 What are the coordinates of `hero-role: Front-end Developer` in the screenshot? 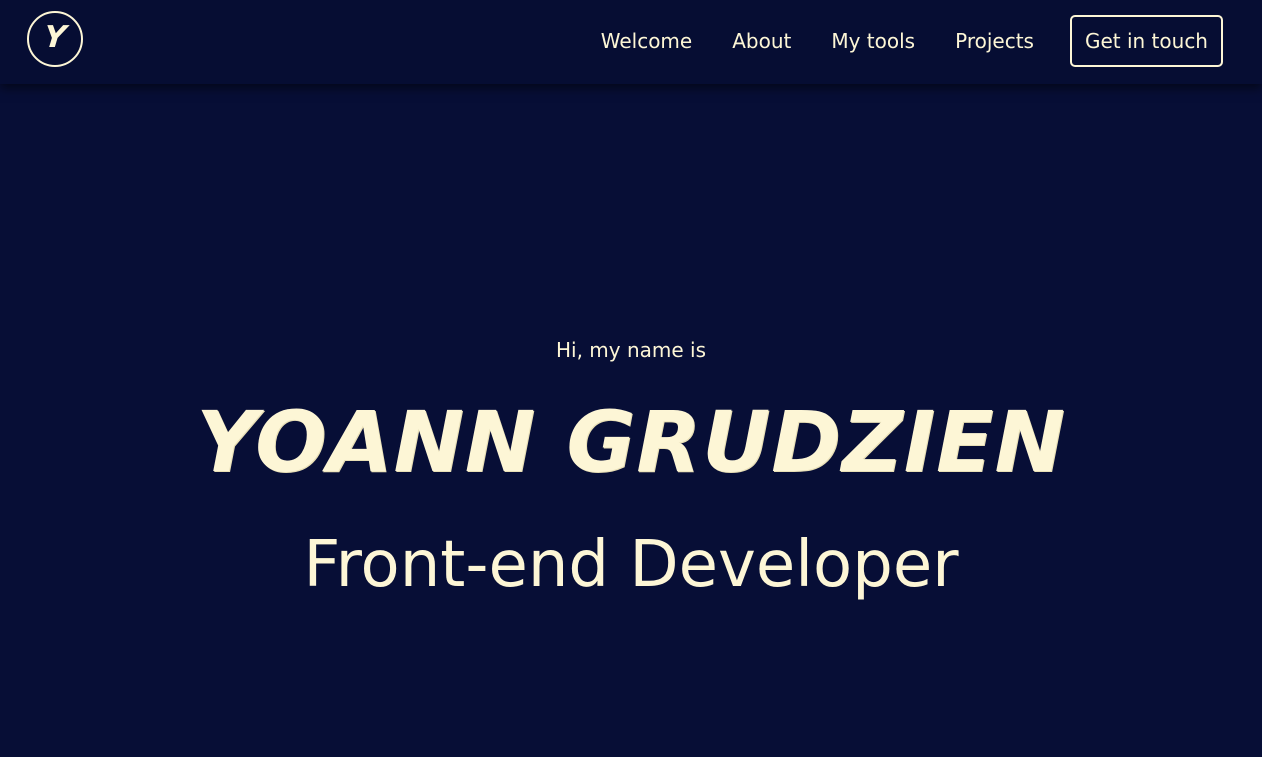 It's located at (631, 565).